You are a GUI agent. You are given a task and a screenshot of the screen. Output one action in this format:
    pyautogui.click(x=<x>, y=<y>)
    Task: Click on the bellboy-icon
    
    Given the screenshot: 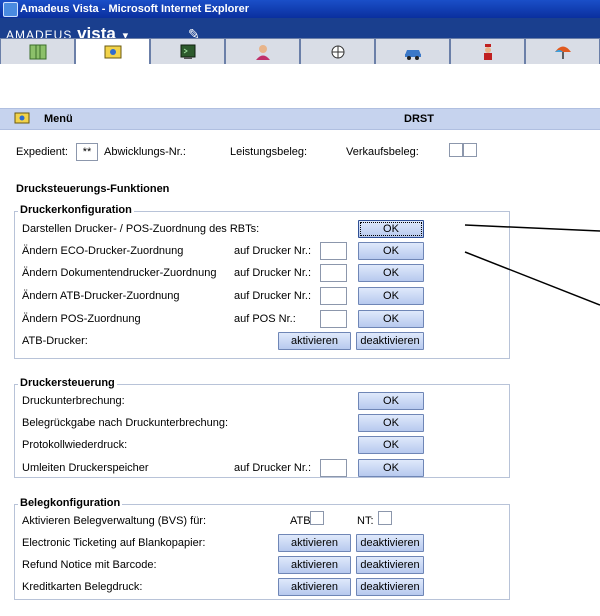 What is the action you would take?
    pyautogui.click(x=487, y=51)
    